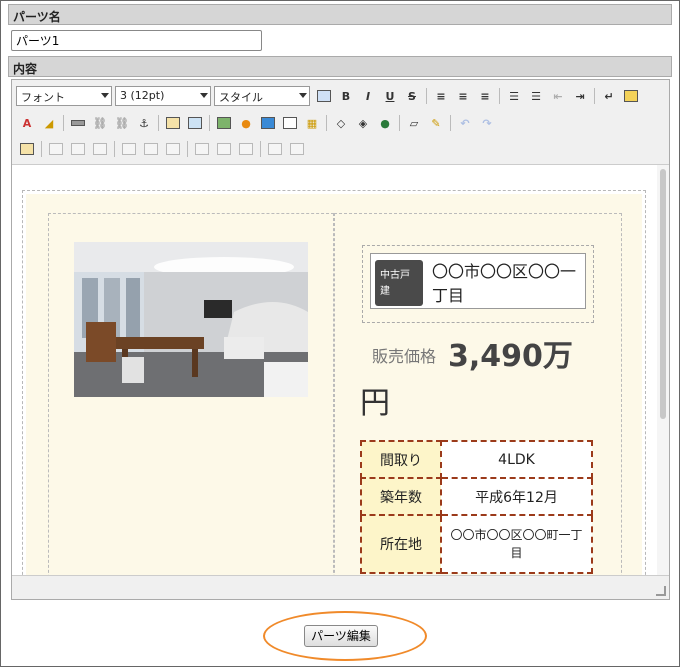 This screenshot has width=680, height=667. I want to click on highlight-color-icon: ◢, so click(49, 123).